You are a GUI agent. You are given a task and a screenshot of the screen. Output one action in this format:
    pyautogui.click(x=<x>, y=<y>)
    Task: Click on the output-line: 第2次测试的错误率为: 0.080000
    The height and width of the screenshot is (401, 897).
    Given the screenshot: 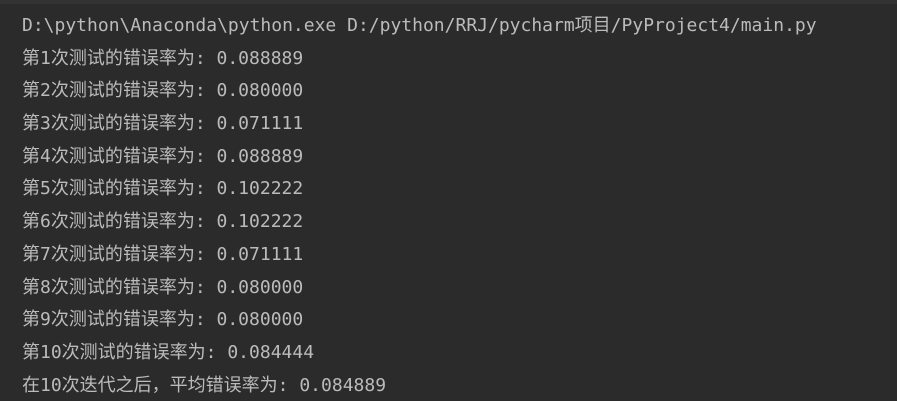 What is the action you would take?
    pyautogui.click(x=163, y=91)
    